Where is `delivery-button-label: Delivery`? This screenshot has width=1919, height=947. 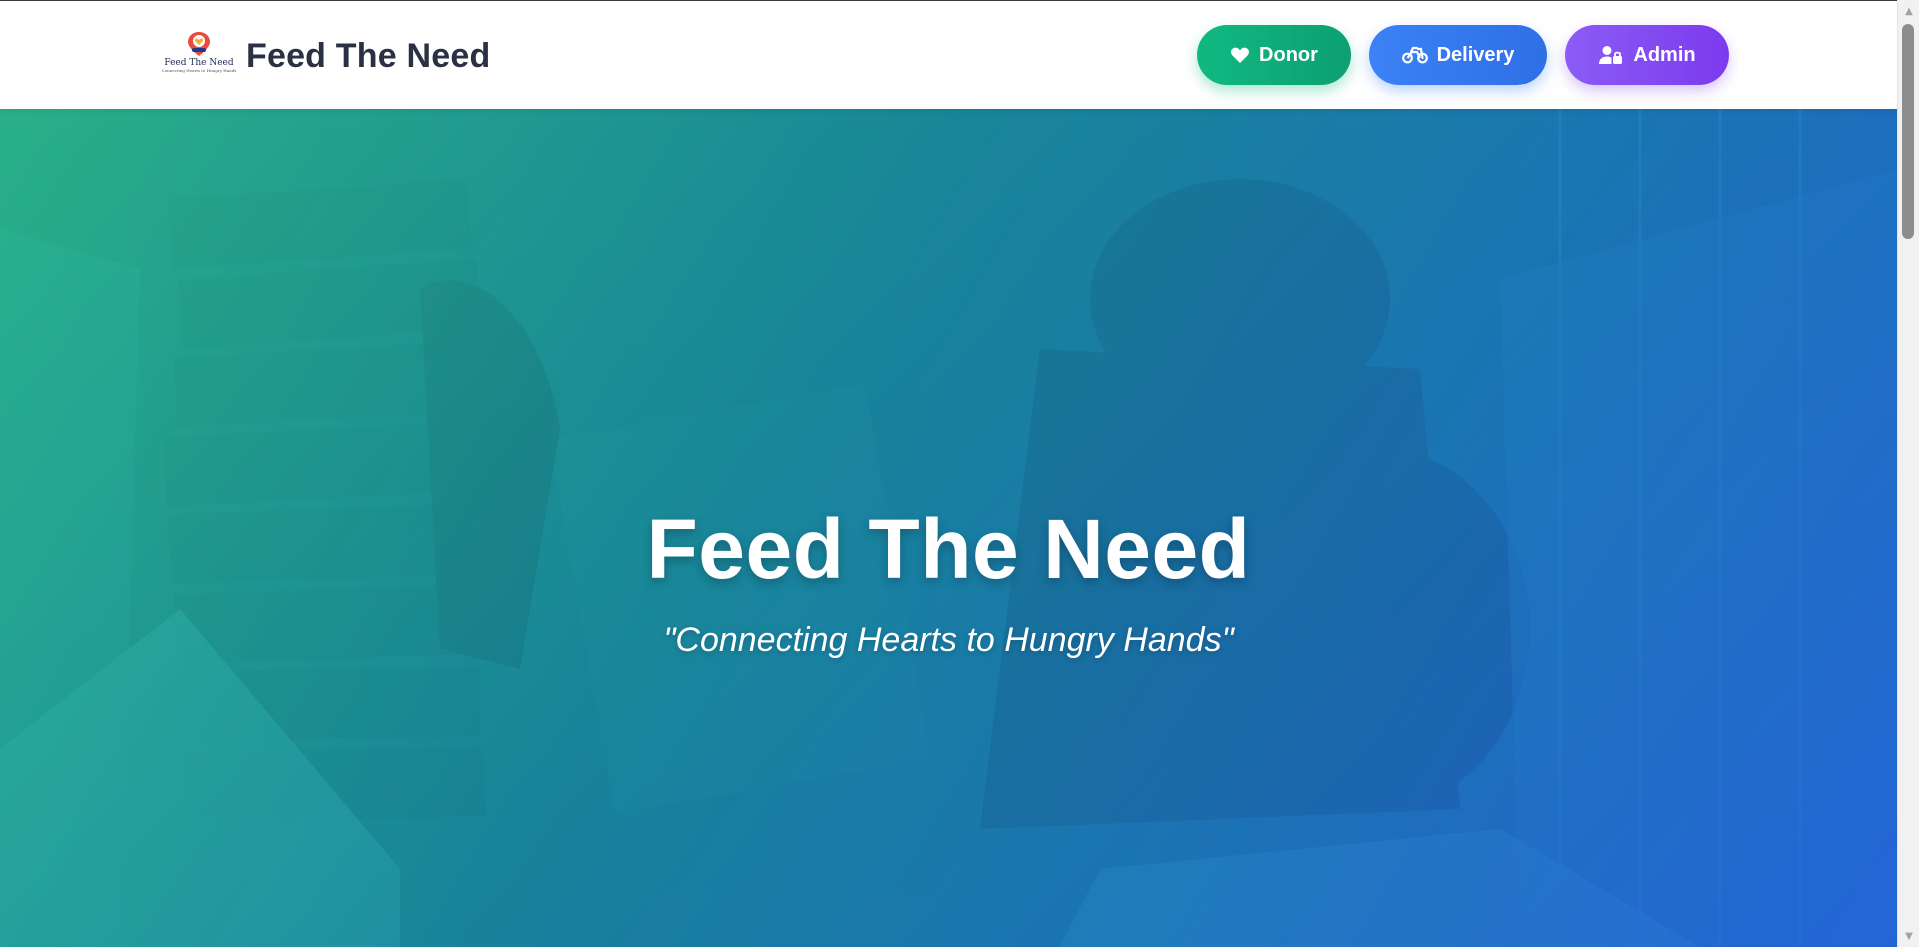
delivery-button-label: Delivery is located at coordinates (1475, 54).